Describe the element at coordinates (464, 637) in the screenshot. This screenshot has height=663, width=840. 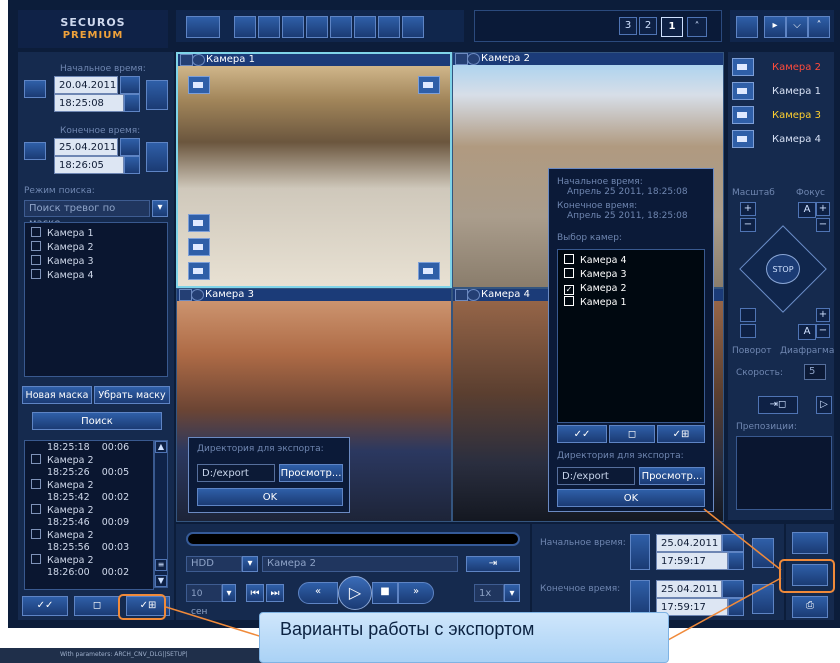
I see `export-options-callout: Варианты работы с экспортом` at that location.